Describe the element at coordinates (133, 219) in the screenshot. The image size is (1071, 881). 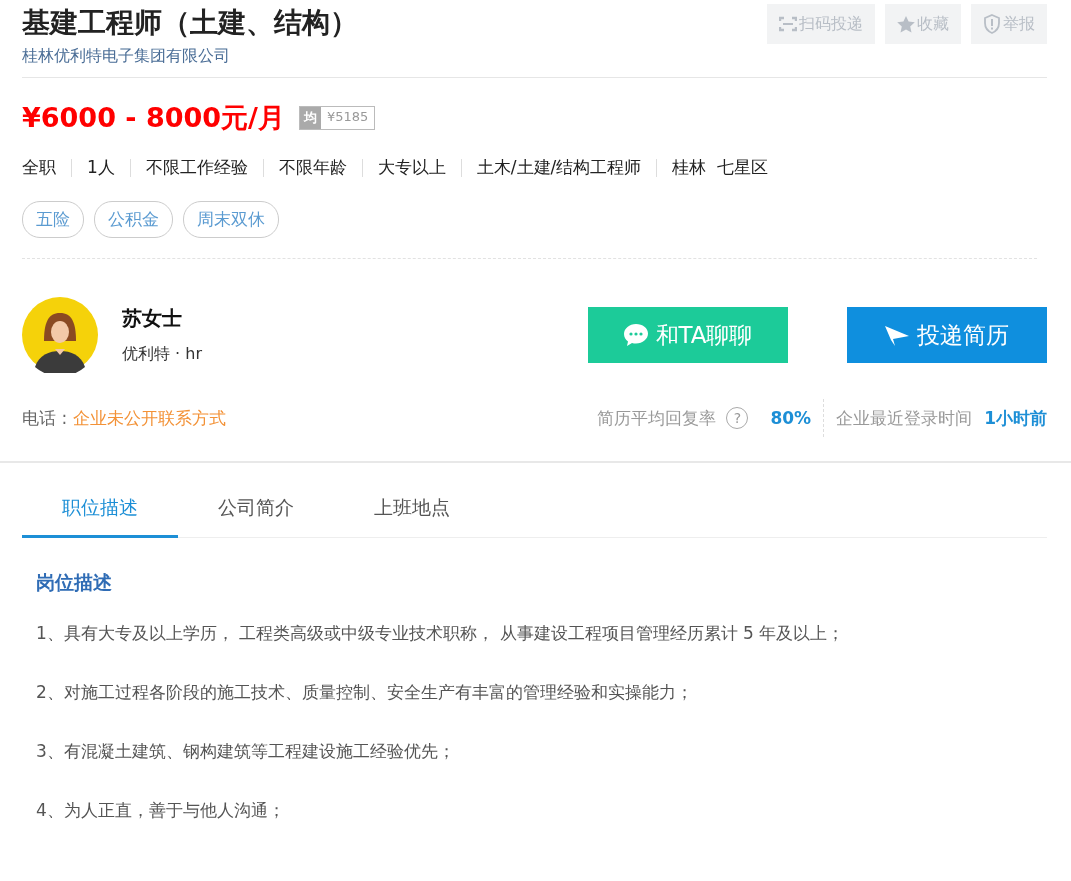
I see `benefit-tag: 公积金` at that location.